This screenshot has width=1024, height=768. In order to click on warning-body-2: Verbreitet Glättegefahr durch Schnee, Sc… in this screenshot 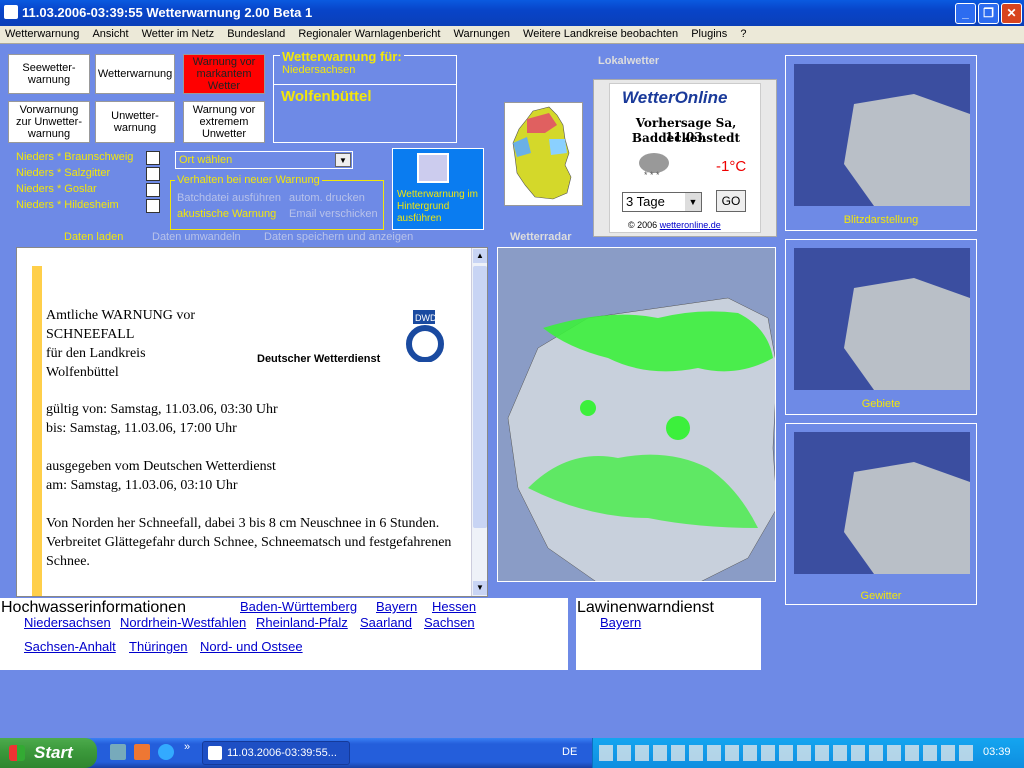, I will do `click(249, 552)`.